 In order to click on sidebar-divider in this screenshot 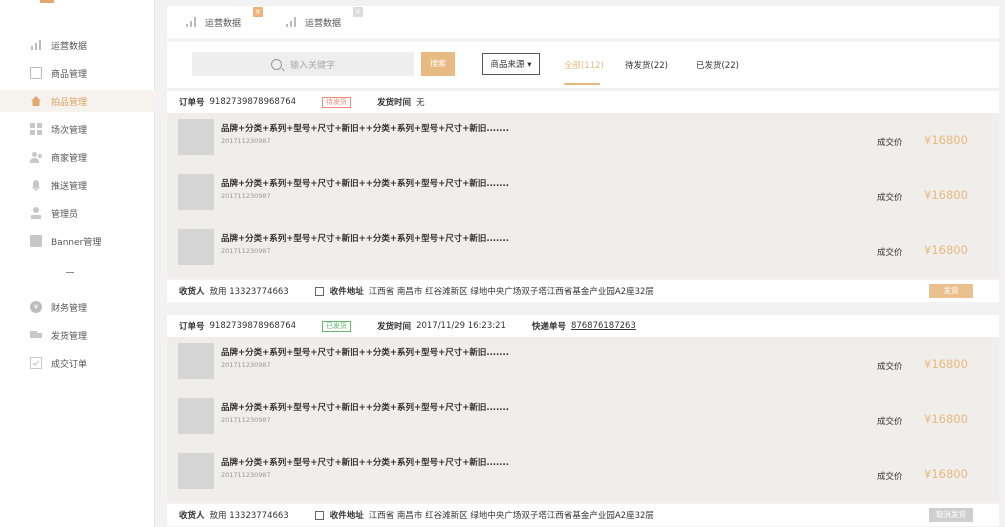, I will do `click(70, 272)`.